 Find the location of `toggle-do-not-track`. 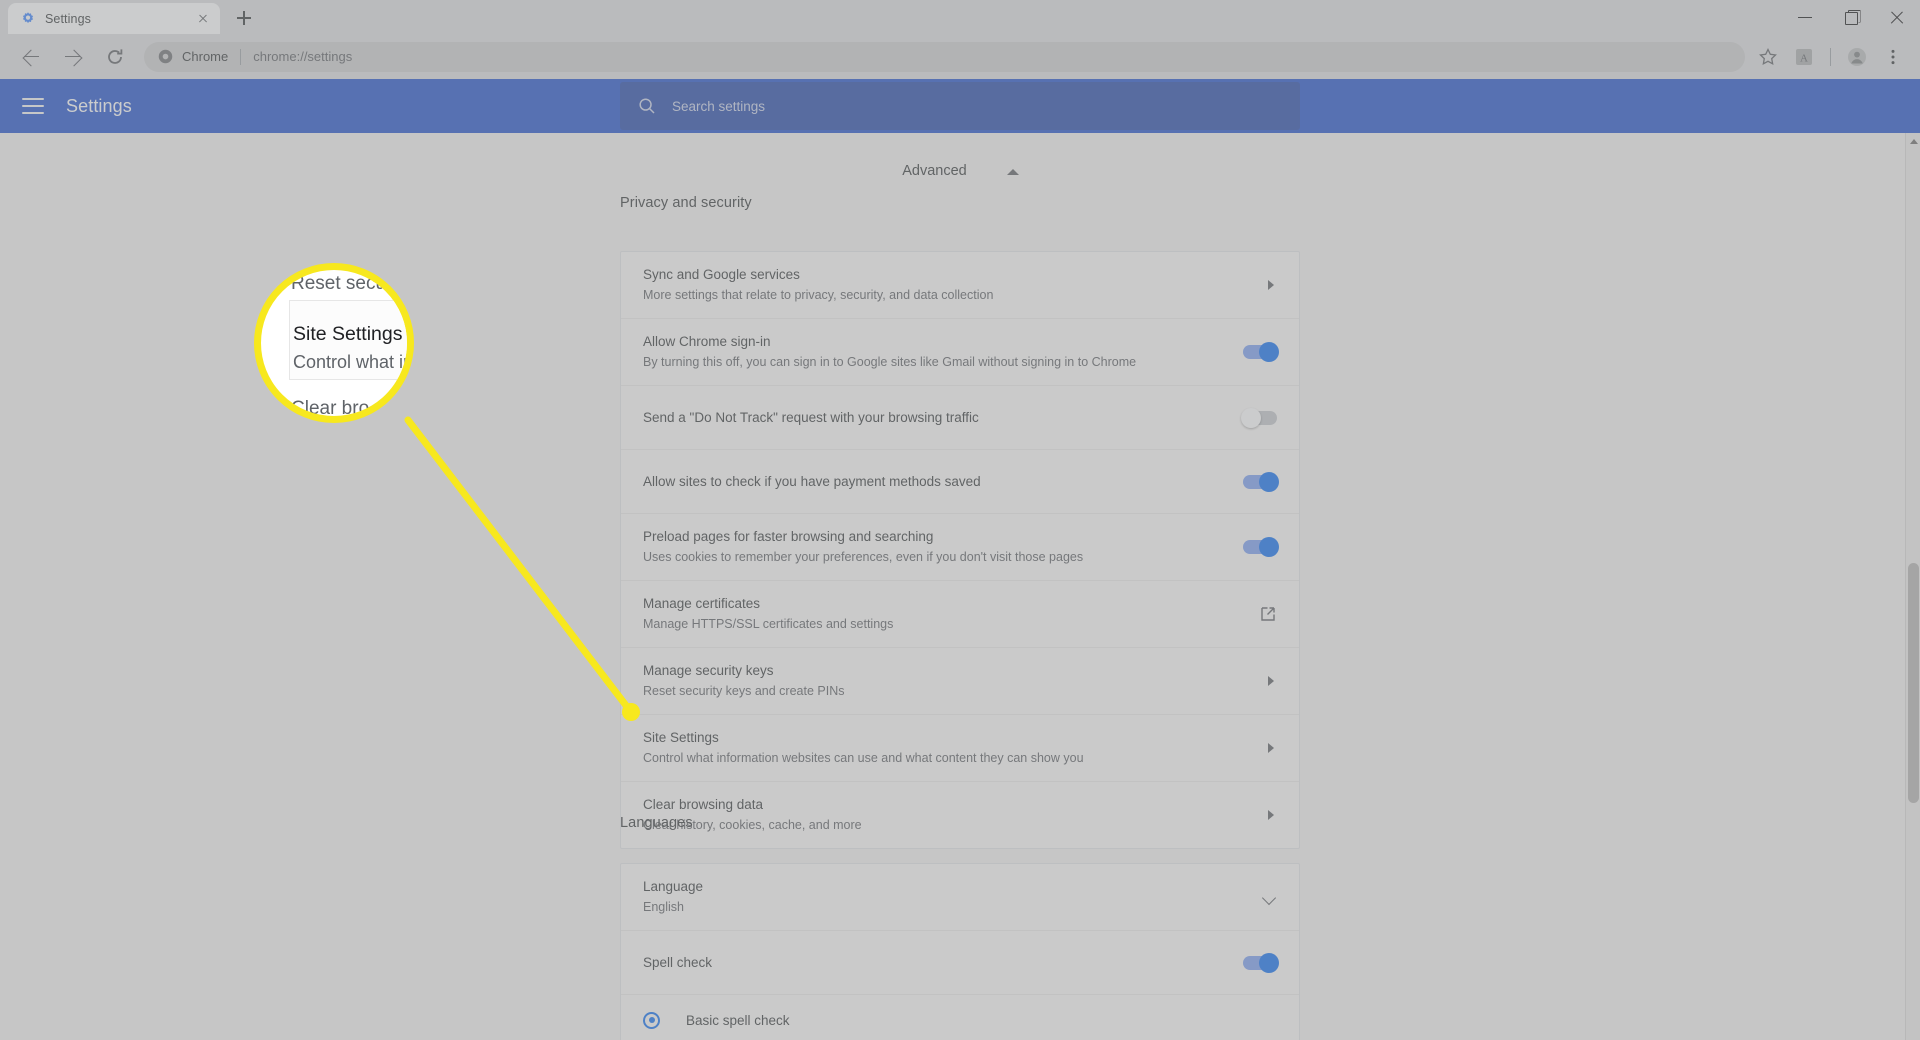

toggle-do-not-track is located at coordinates (1259, 417).